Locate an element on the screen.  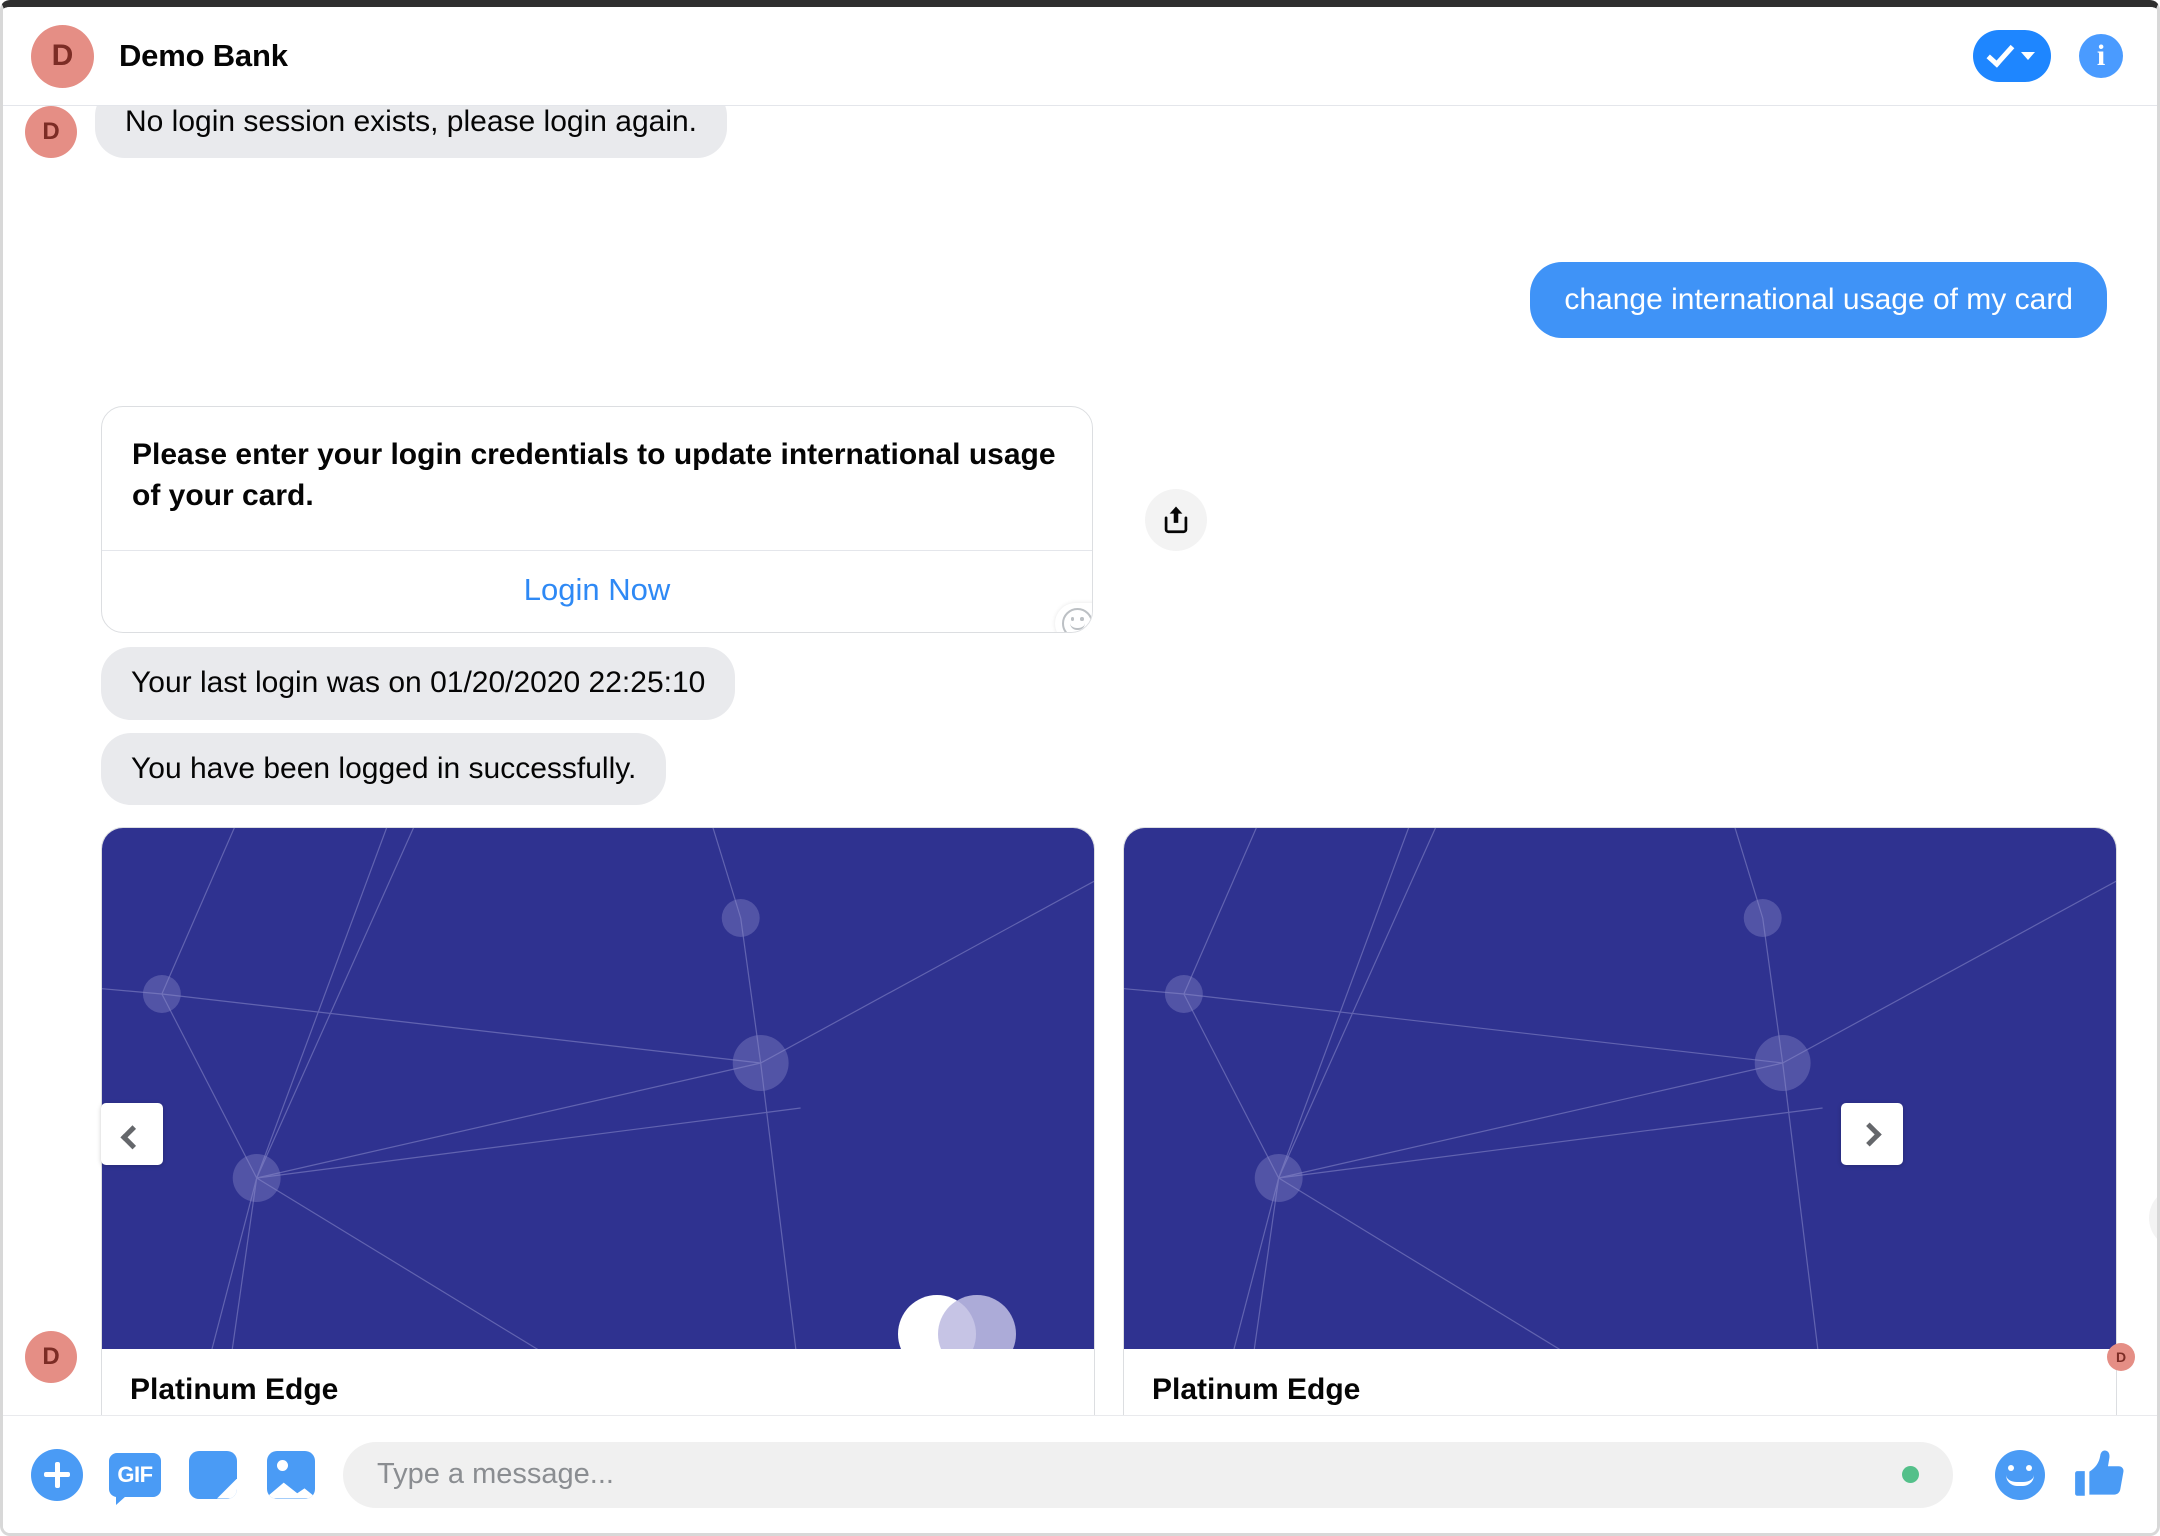
check-icon is located at coordinates (2000, 53).